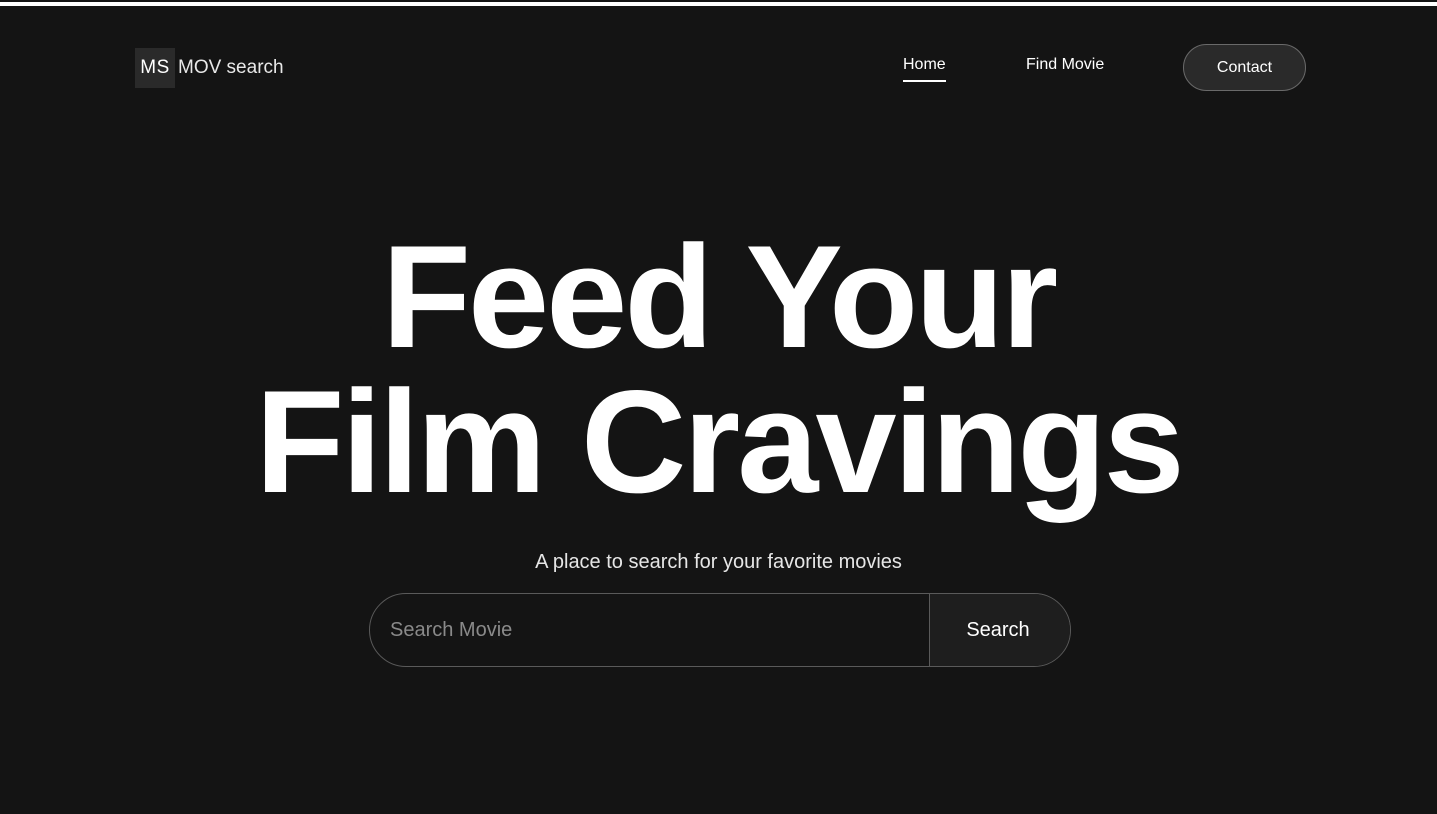 The image size is (1437, 814). What do you see at coordinates (999, 630) in the screenshot?
I see `search-button: Search` at bounding box center [999, 630].